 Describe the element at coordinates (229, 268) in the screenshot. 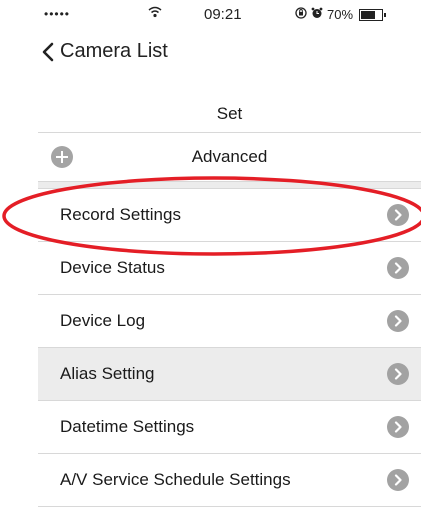

I see `menu-item-device-status: Device Status` at that location.